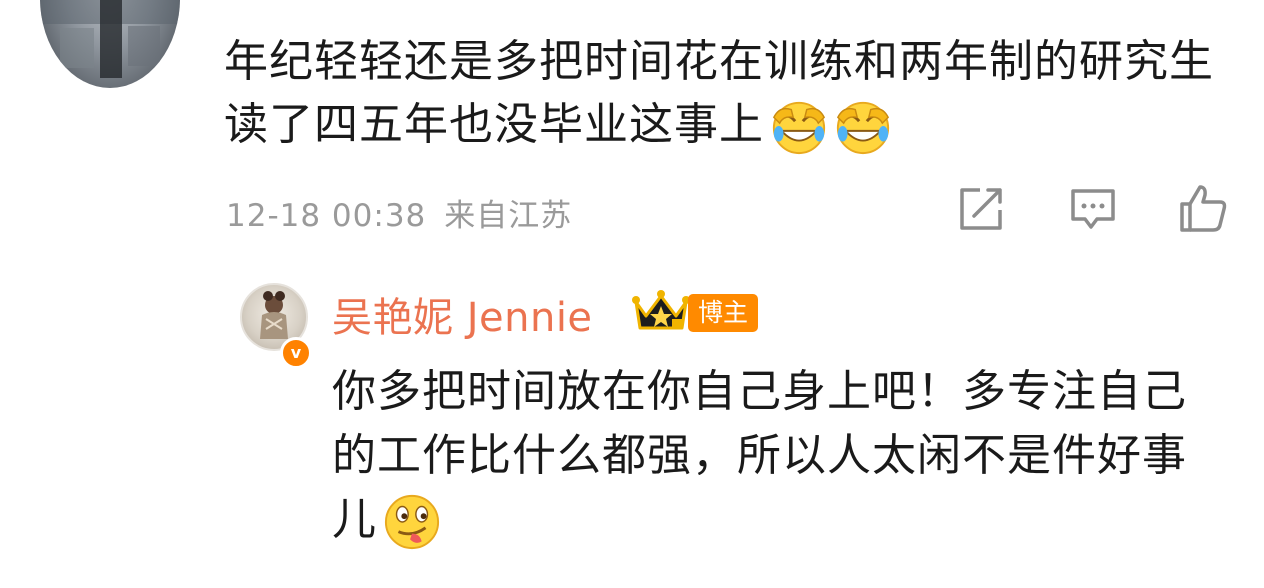 This screenshot has height=588, width=1264. Describe the element at coordinates (1093, 209) in the screenshot. I see `comment-icon` at that location.